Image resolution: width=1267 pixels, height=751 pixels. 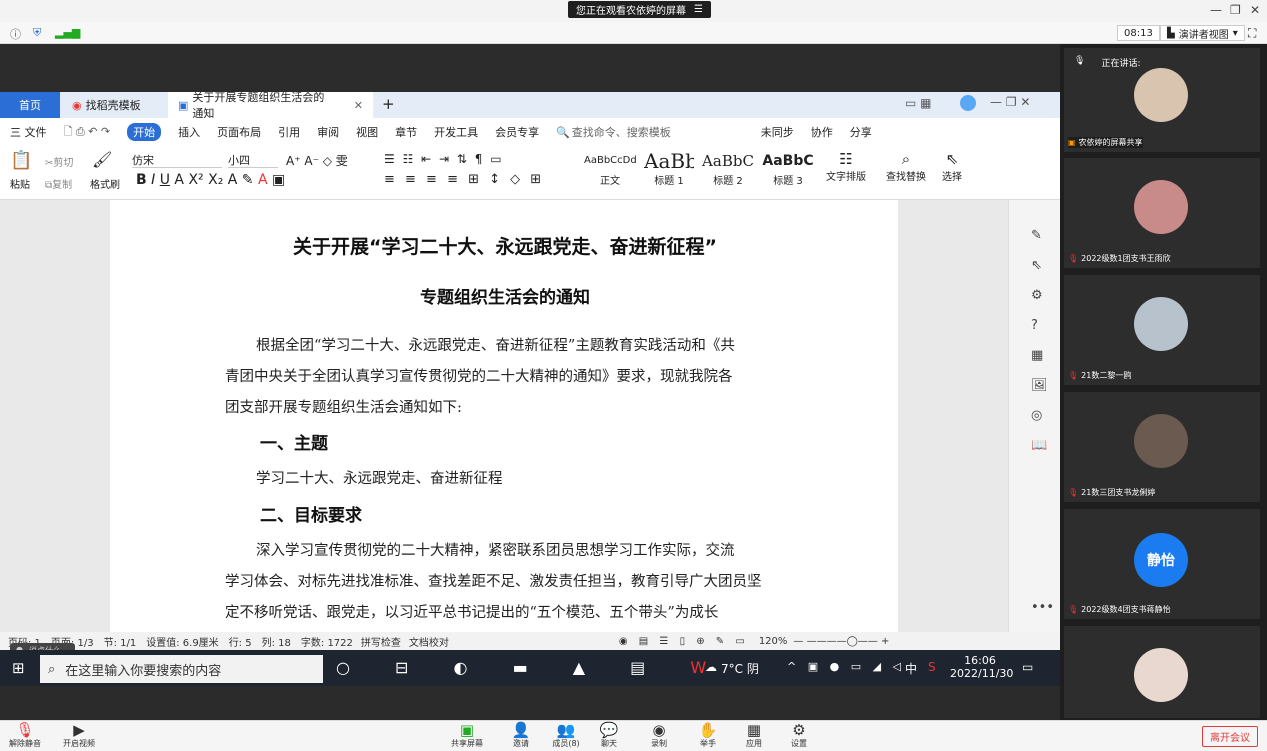 What do you see at coordinates (495, 346) in the screenshot?
I see `doc-para1-line1: 根据全团“学习二十大、永远跟党走、奋进新征程”主题教育实践活动和《共` at bounding box center [495, 346].